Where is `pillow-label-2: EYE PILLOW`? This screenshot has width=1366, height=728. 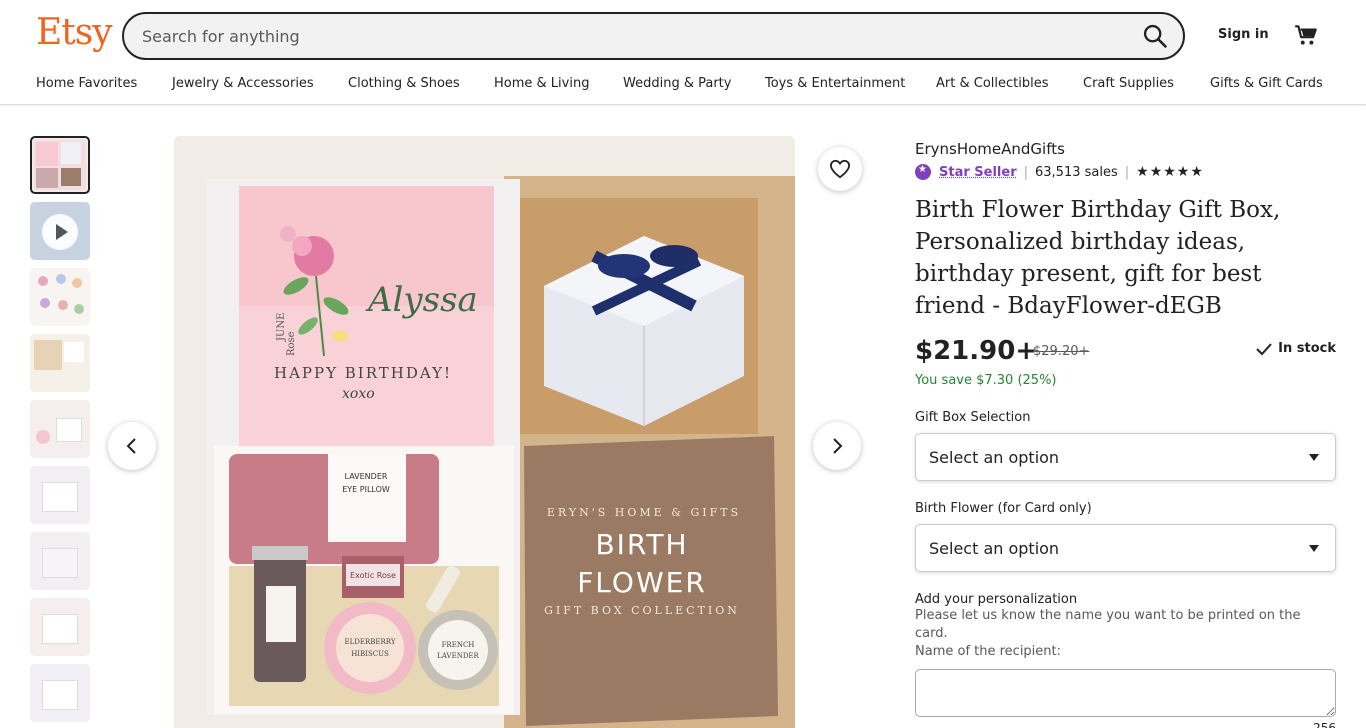
pillow-label-2: EYE PILLOW is located at coordinates (366, 489).